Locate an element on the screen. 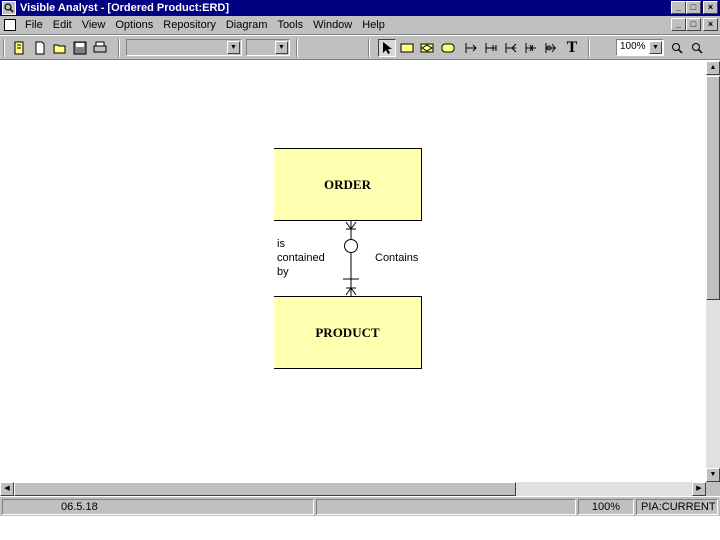 The width and height of the screenshot is (720, 540). vertical-scrollbar: ▲ ▼ is located at coordinates (713, 271).